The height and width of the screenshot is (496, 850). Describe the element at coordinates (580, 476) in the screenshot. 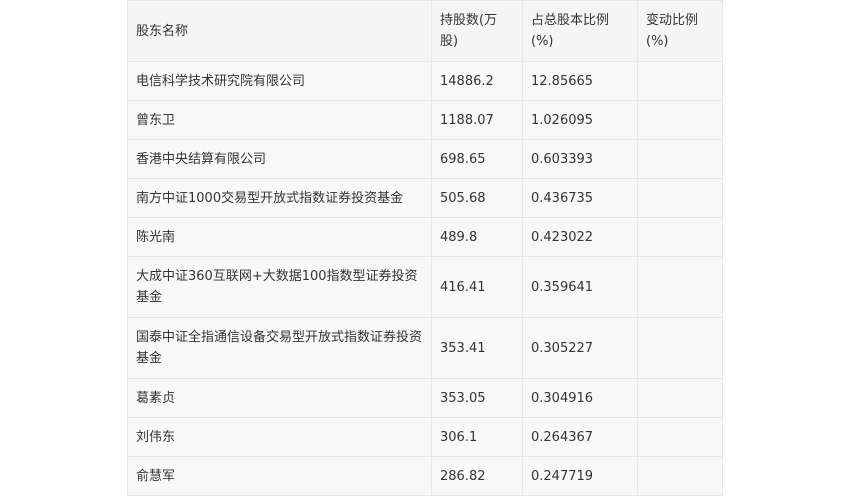

I see `cell-ratio: 0.247719` at that location.